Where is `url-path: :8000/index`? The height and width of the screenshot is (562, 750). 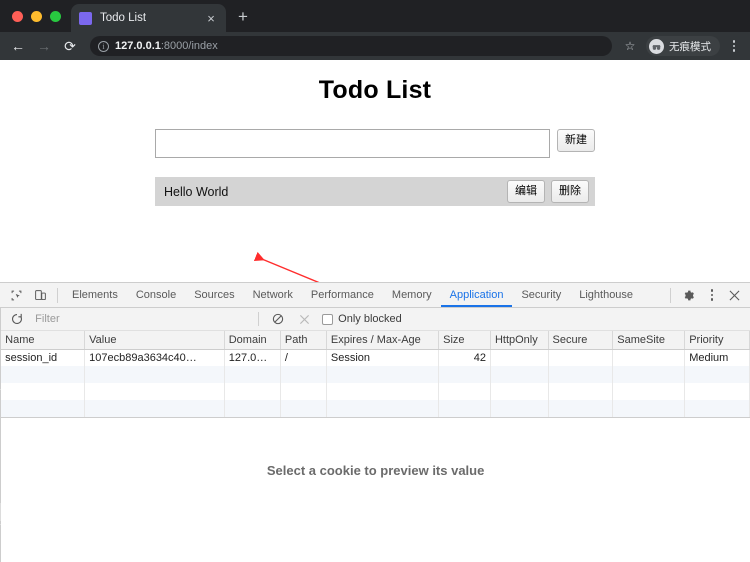
url-path: :8000/index is located at coordinates (189, 46).